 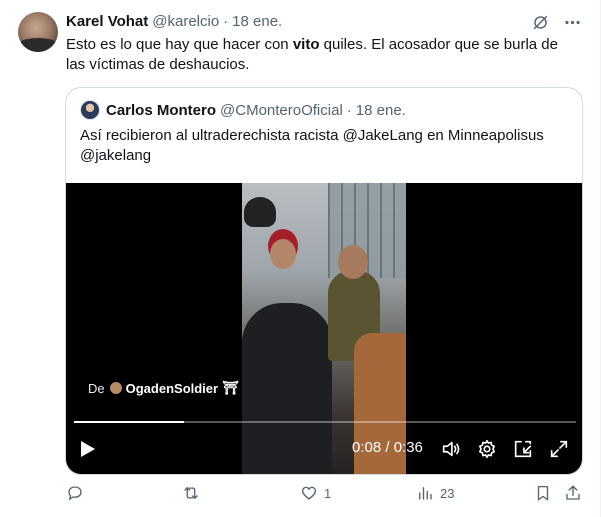 What do you see at coordinates (230, 387) in the screenshot?
I see `torii-icon: ⛩` at bounding box center [230, 387].